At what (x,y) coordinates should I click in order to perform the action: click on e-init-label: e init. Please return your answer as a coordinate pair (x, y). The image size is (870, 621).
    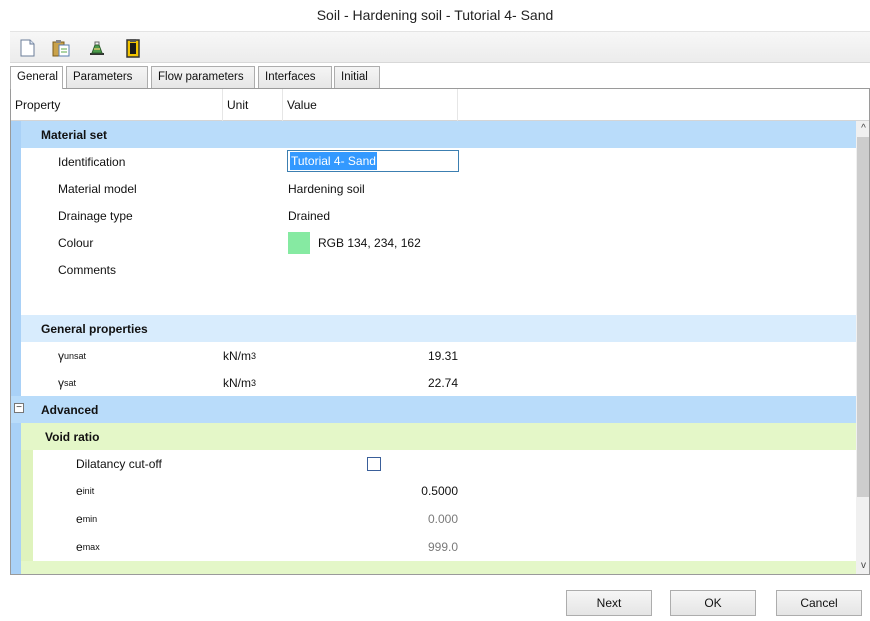
    Looking at the image, I should click on (85, 491).